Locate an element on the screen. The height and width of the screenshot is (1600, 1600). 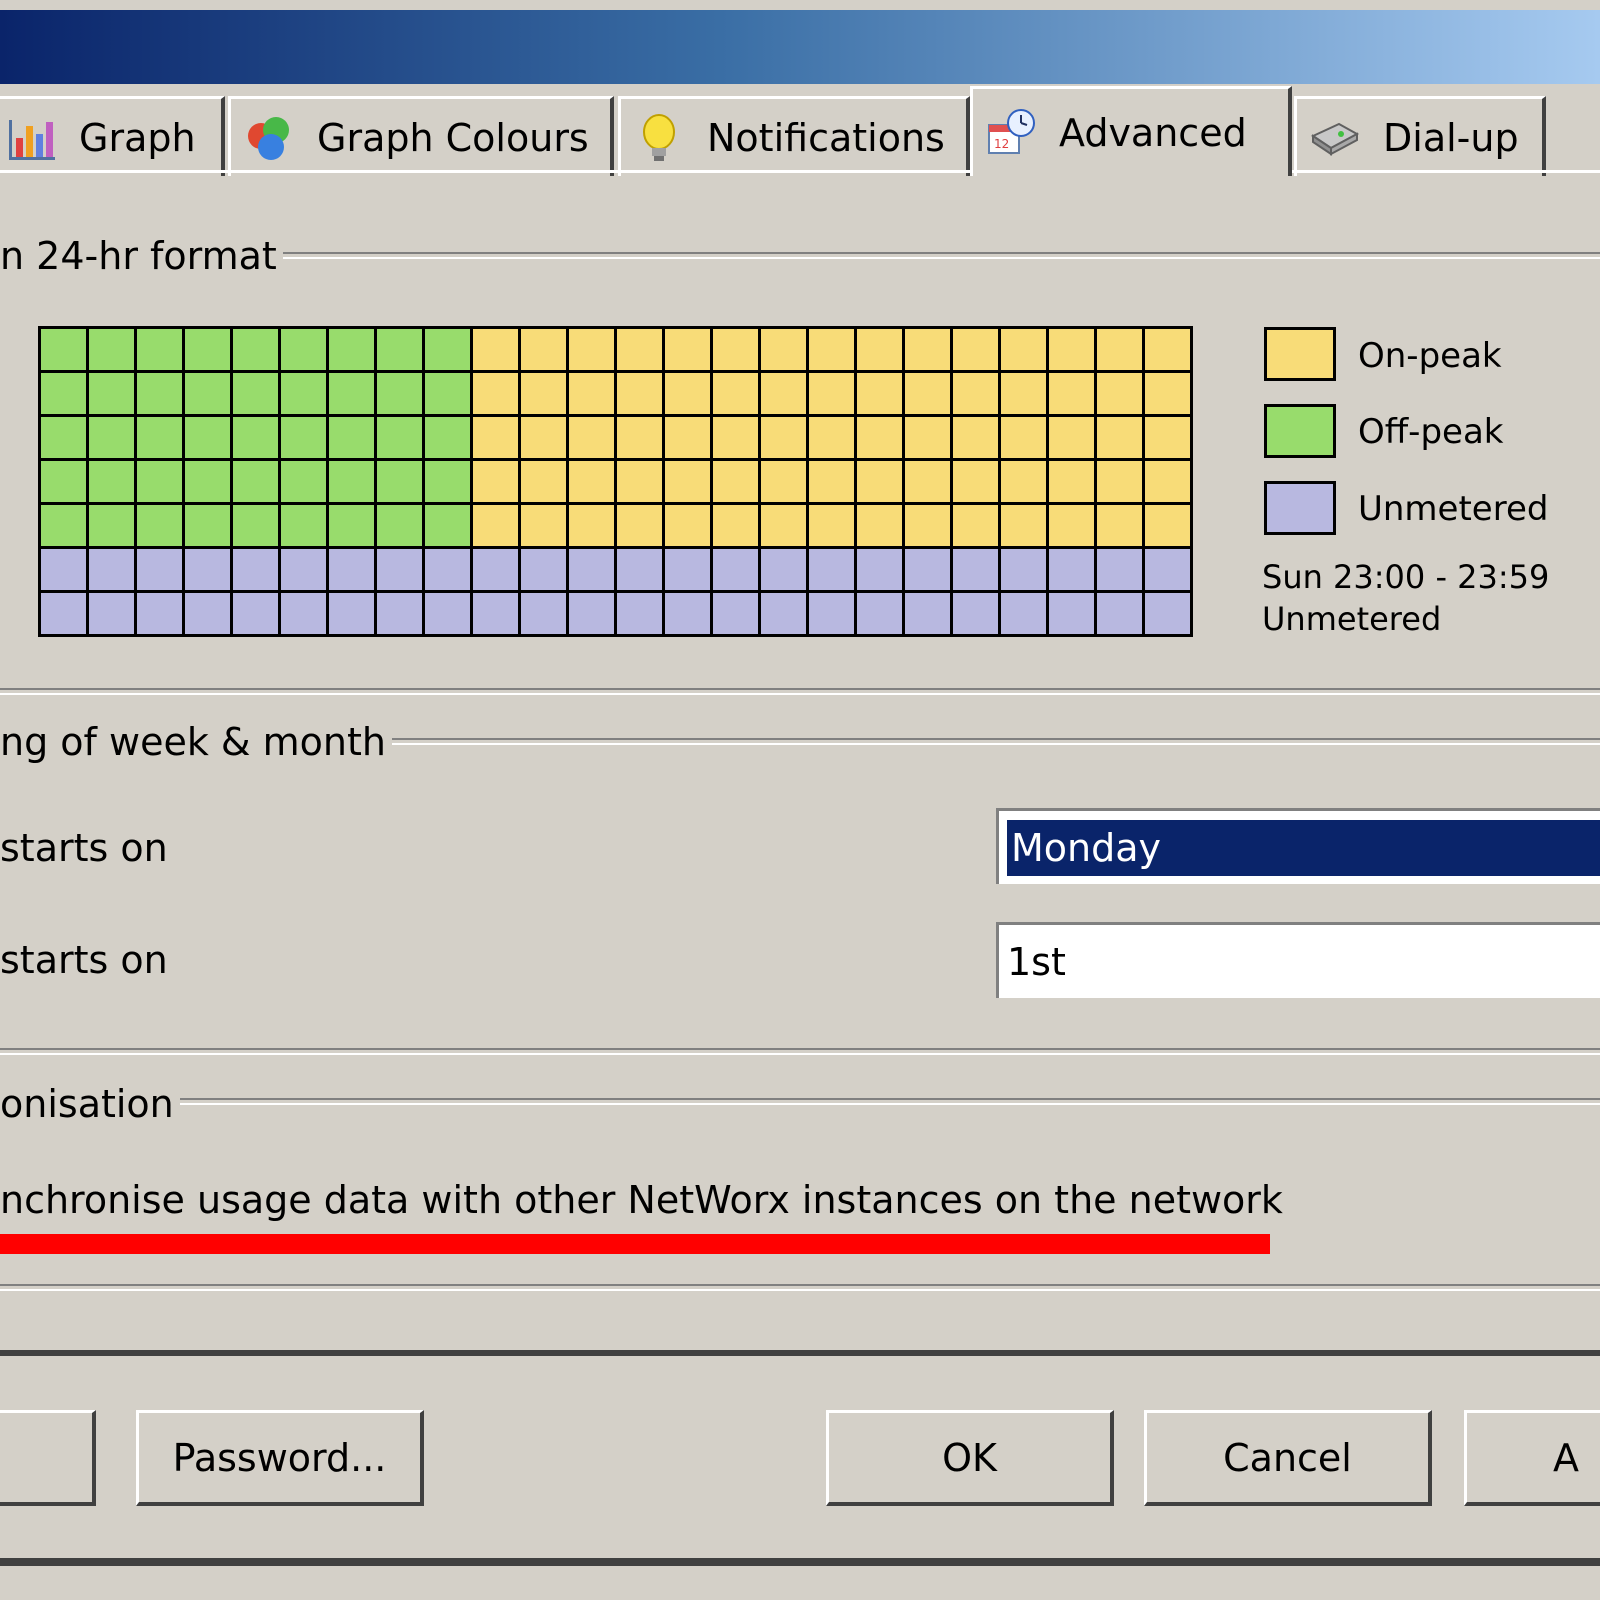
apply-button: A is located at coordinates (1532, 1458).